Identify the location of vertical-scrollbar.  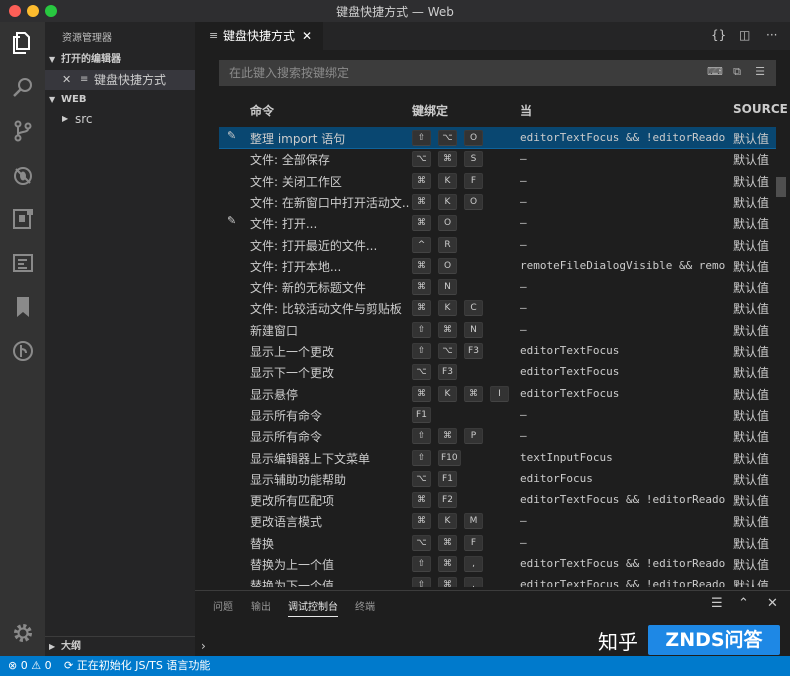
(781, 357).